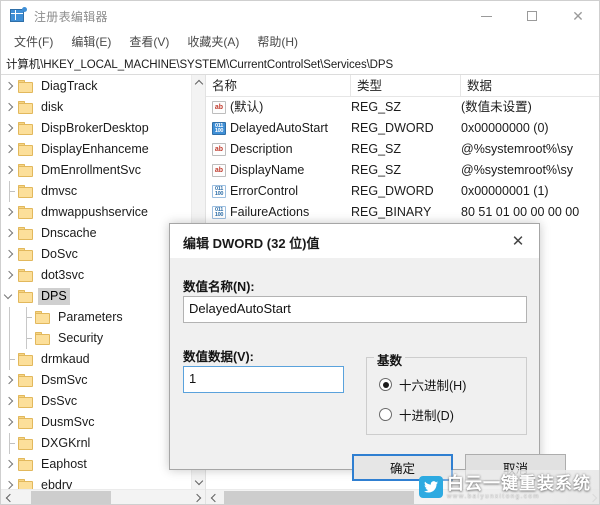 The image size is (600, 505). Describe the element at coordinates (59, 254) in the screenshot. I see `tree-item-label: DoSvc` at that location.